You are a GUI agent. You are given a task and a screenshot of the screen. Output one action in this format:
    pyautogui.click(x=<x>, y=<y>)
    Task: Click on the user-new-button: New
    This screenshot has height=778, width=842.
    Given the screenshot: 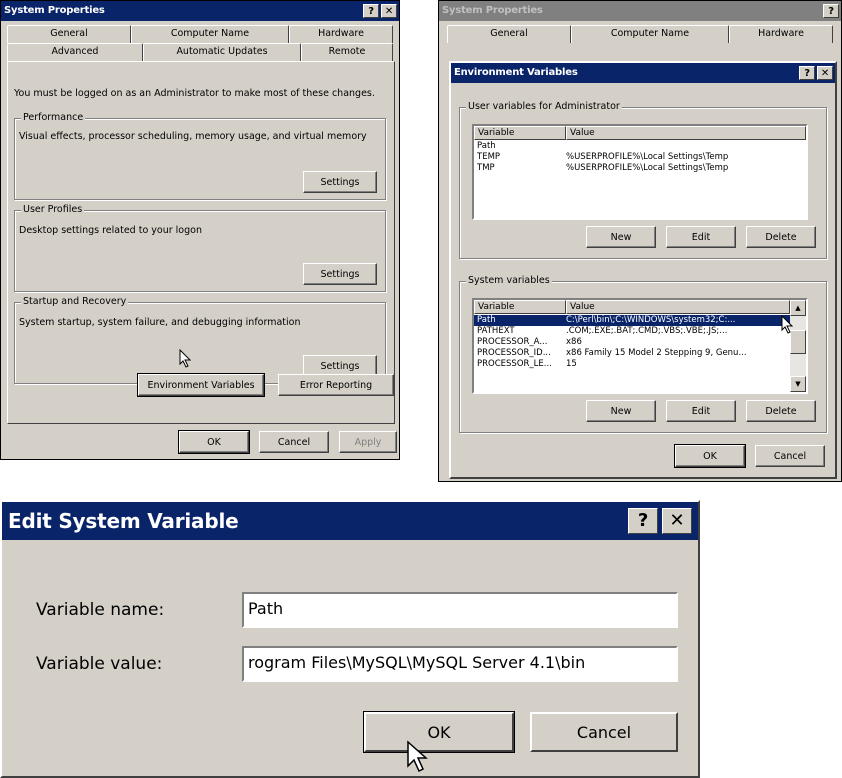 What is the action you would take?
    pyautogui.click(x=621, y=237)
    